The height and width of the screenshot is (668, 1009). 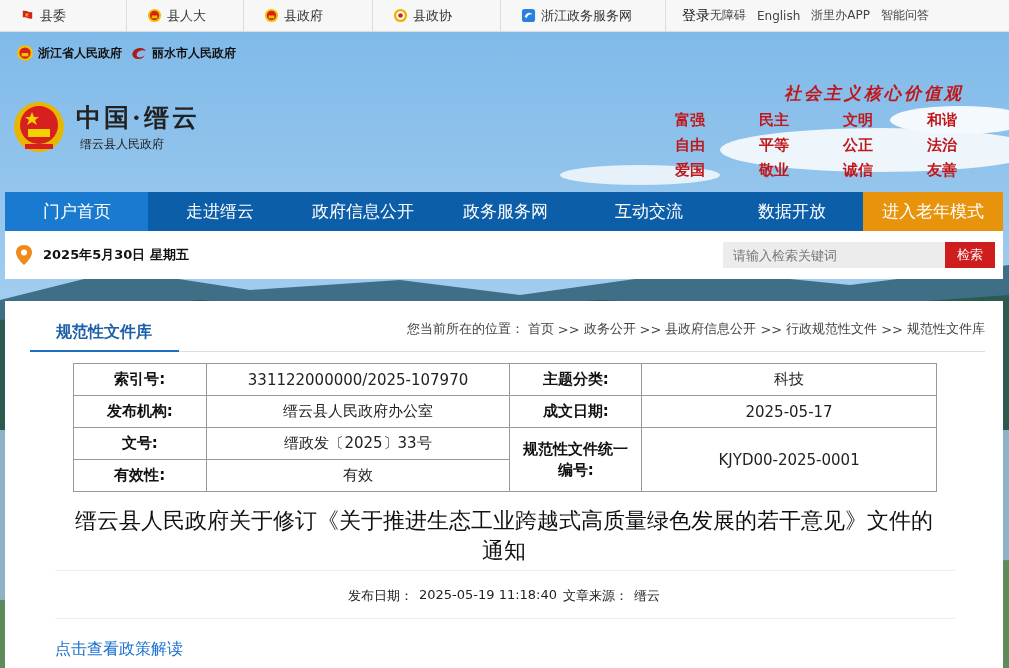 What do you see at coordinates (789, 379) in the screenshot?
I see `field-value: 科技` at bounding box center [789, 379].